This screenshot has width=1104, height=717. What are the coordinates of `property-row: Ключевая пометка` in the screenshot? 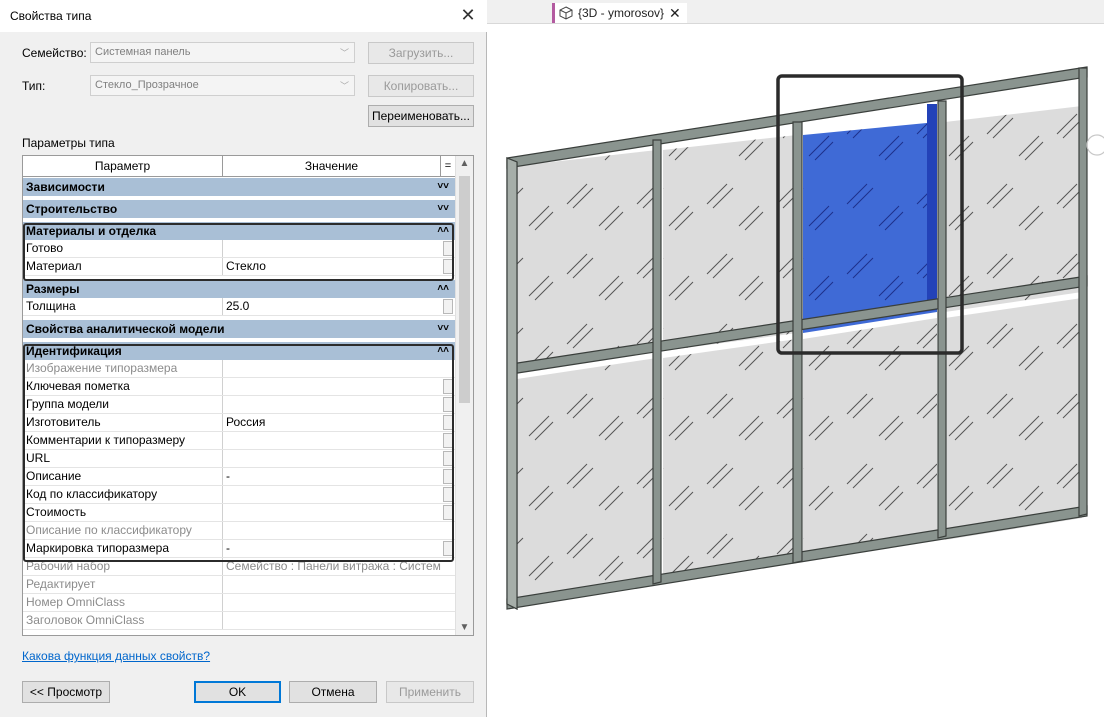 It's located at (239, 387).